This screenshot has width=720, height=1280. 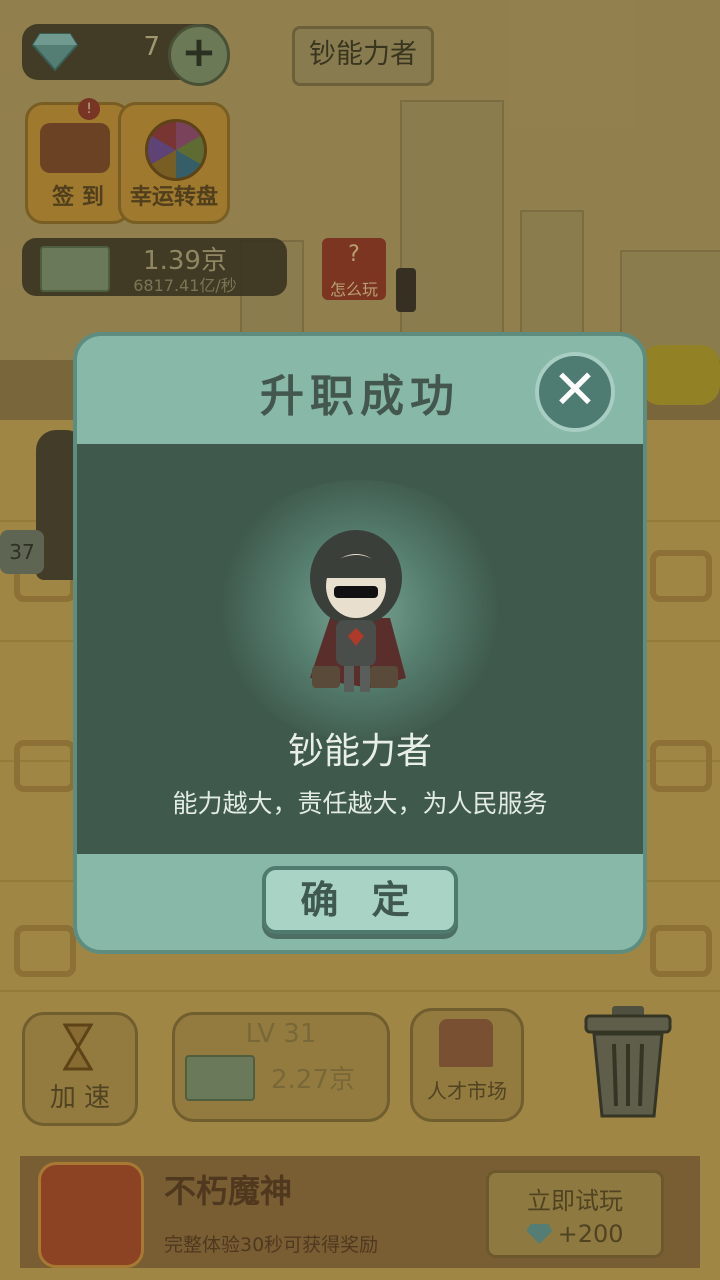 What do you see at coordinates (359, 751) in the screenshot?
I see `character-name: 钞能力者` at bounding box center [359, 751].